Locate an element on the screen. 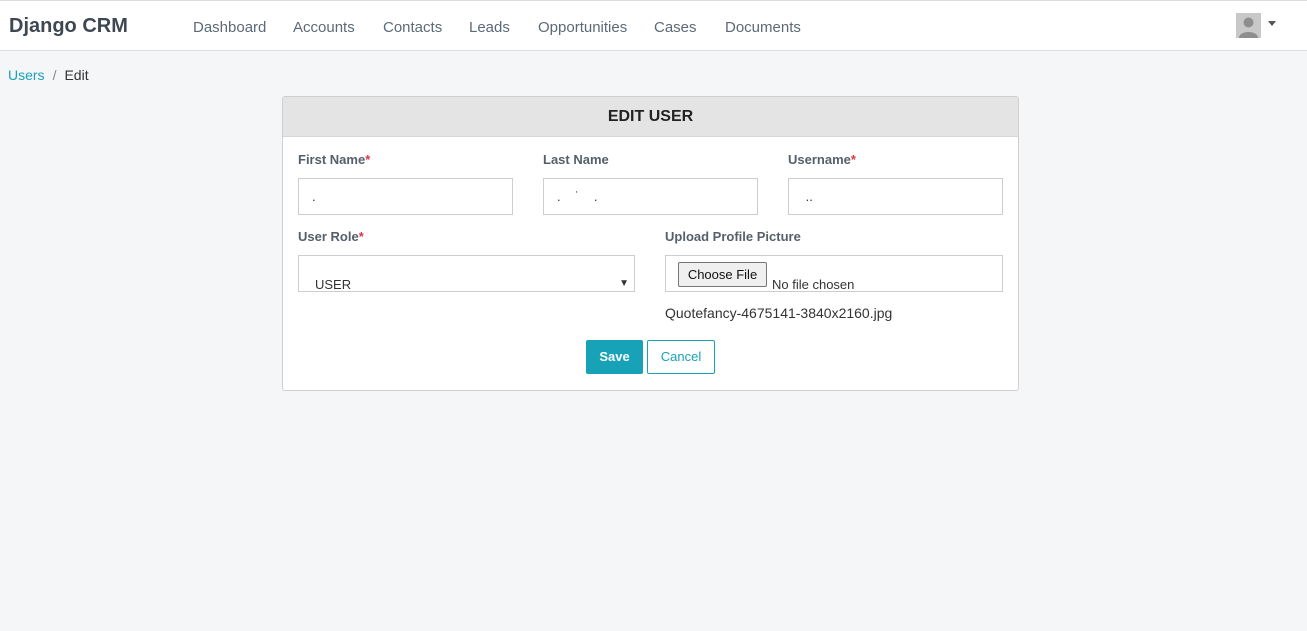  first-name-label-text: First Name is located at coordinates (332, 159).